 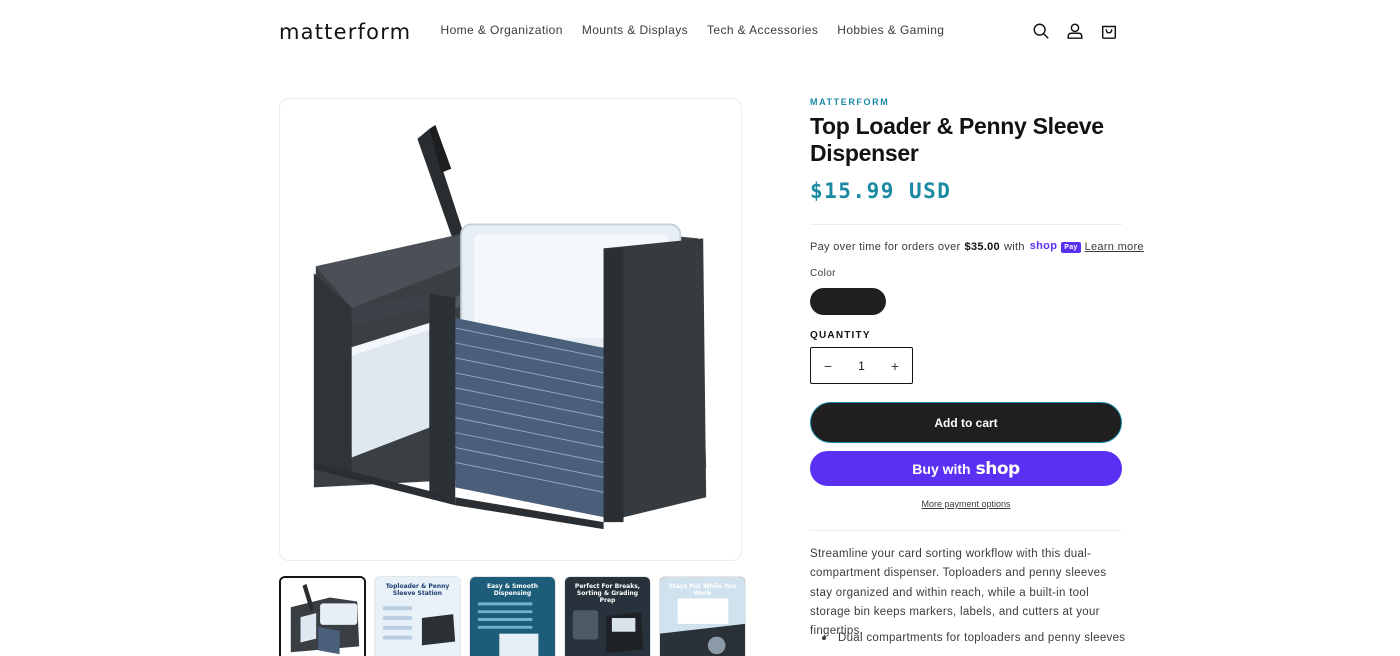 I want to click on nav-item-home-organization: Home & Organization, so click(x=501, y=30).